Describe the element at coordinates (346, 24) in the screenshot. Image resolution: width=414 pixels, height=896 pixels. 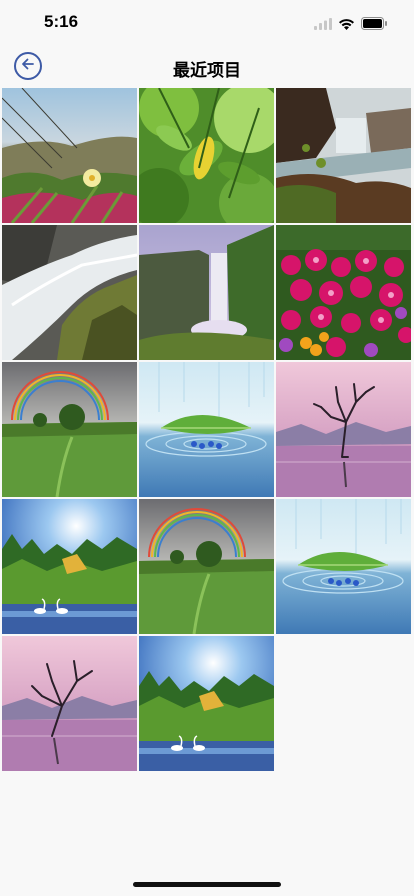
I see `wifi-icon` at that location.